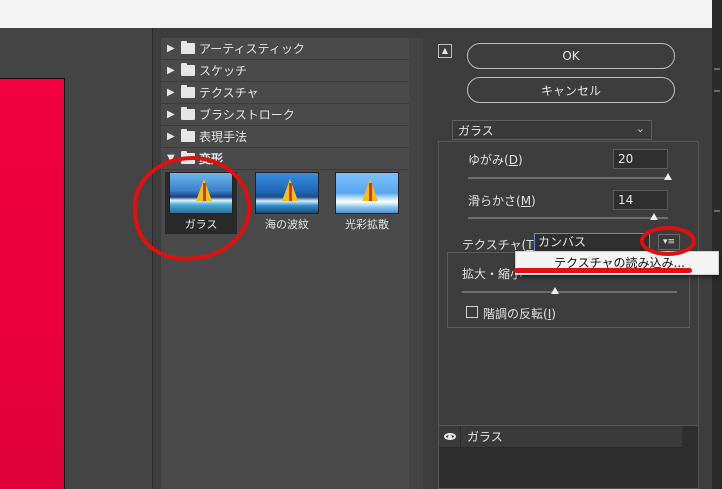 The height and width of the screenshot is (489, 722). Describe the element at coordinates (568, 178) in the screenshot. I see `distortion-slider` at that location.